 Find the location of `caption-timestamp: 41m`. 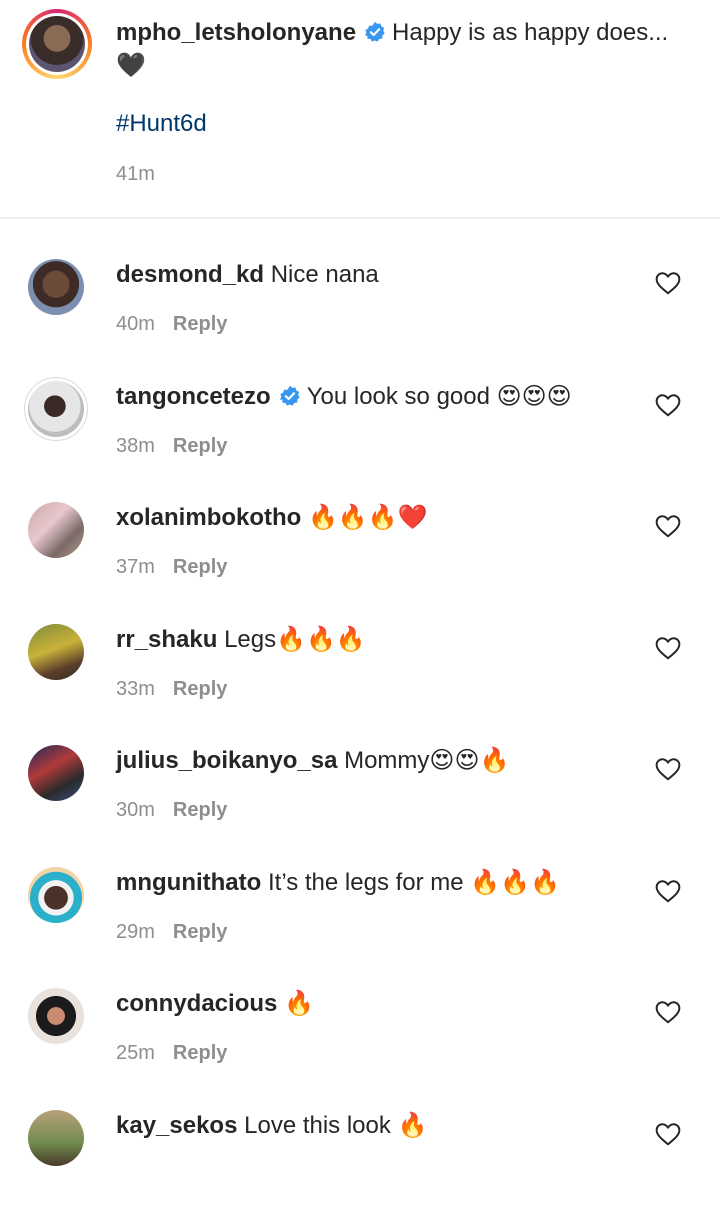

caption-timestamp: 41m is located at coordinates (135, 174).